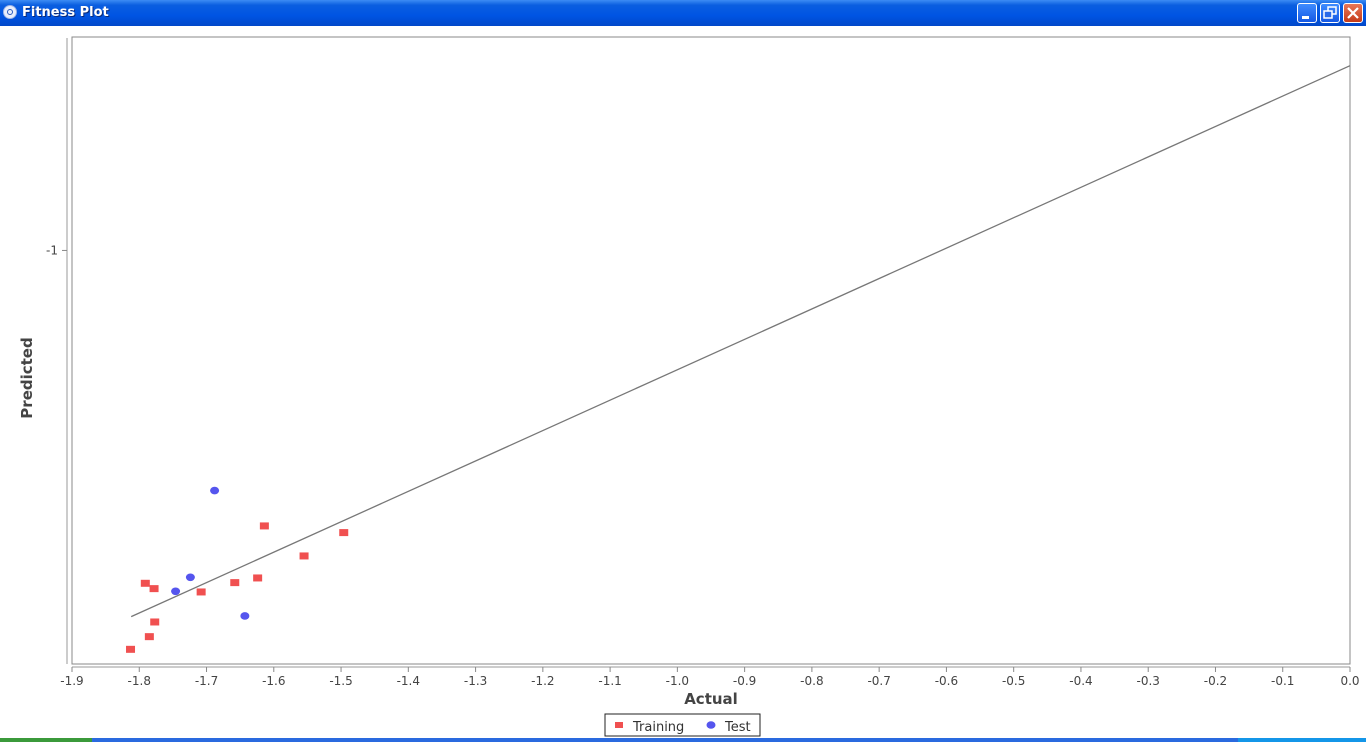 The height and width of the screenshot is (742, 1366). Describe the element at coordinates (1307, 13) in the screenshot. I see `minimize-button` at that location.